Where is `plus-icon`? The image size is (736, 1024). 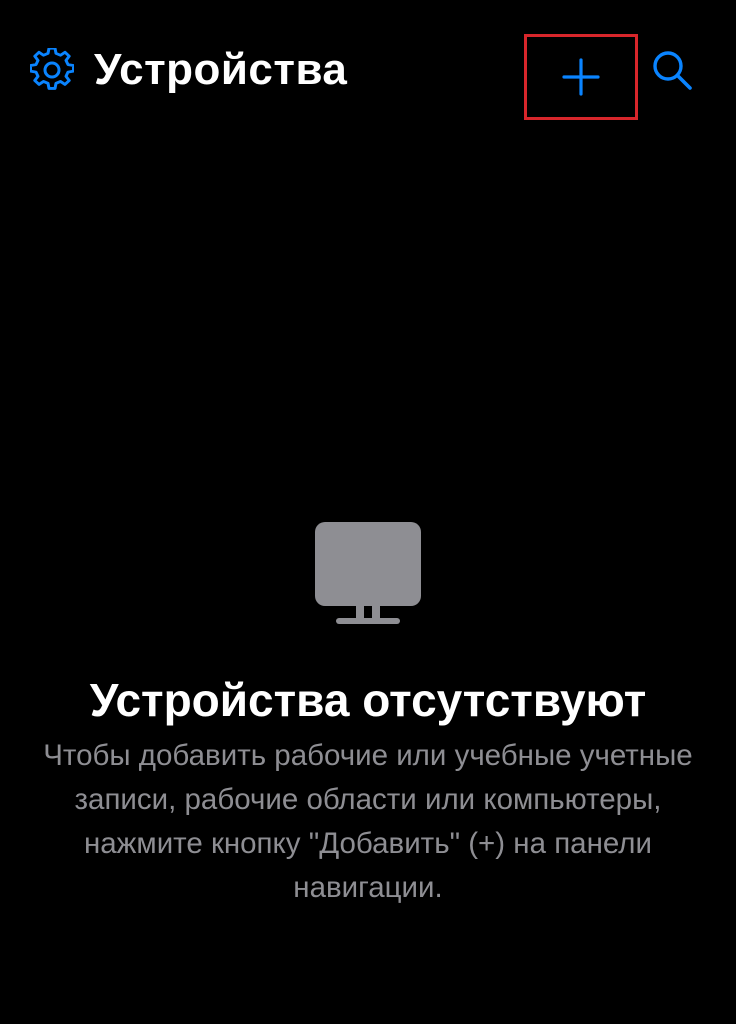
plus-icon is located at coordinates (581, 77).